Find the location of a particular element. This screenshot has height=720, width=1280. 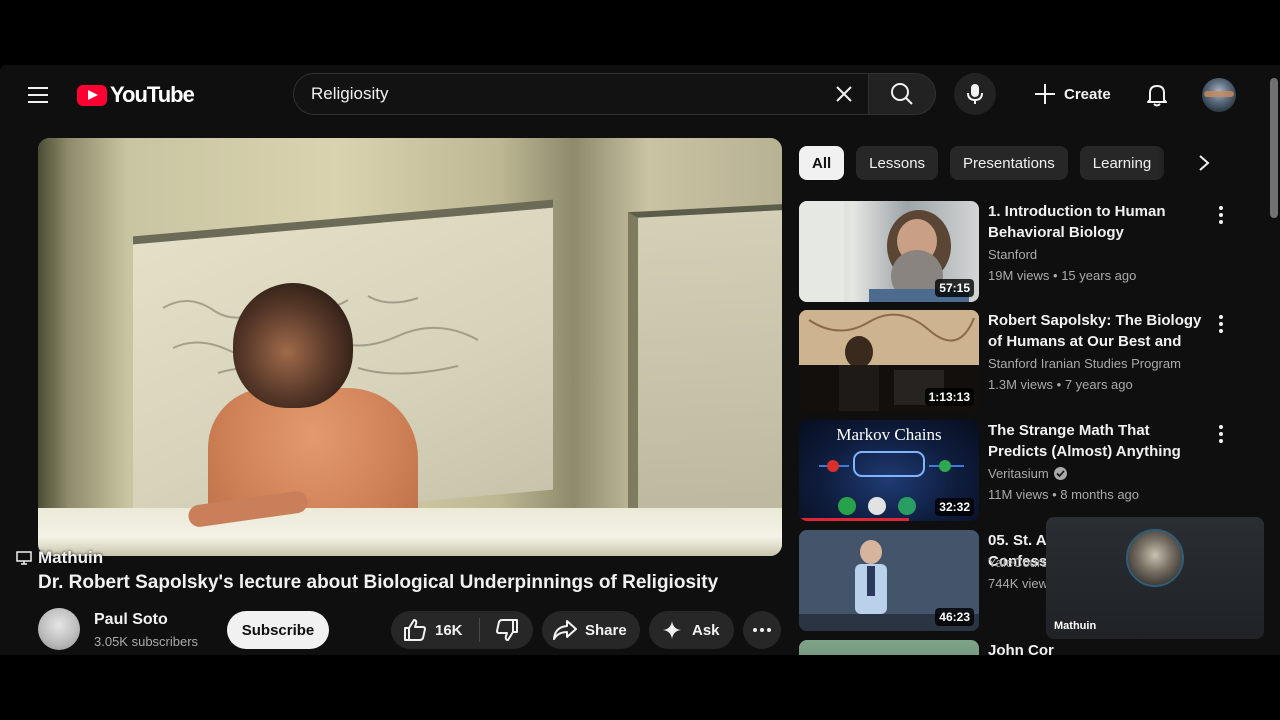

recommendation-meta: 744K views is located at coordinates (1021, 583).